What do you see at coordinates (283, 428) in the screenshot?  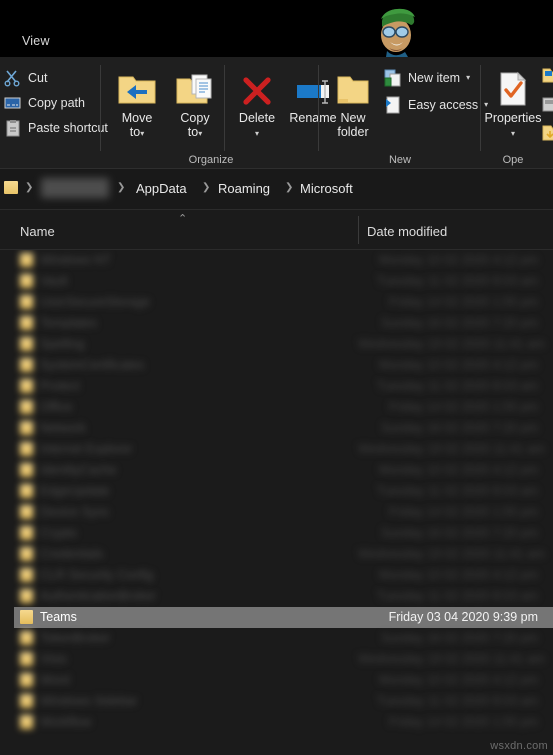 I see `table-row: Network Sunday 16 02 2020 7:20 pm` at bounding box center [283, 428].